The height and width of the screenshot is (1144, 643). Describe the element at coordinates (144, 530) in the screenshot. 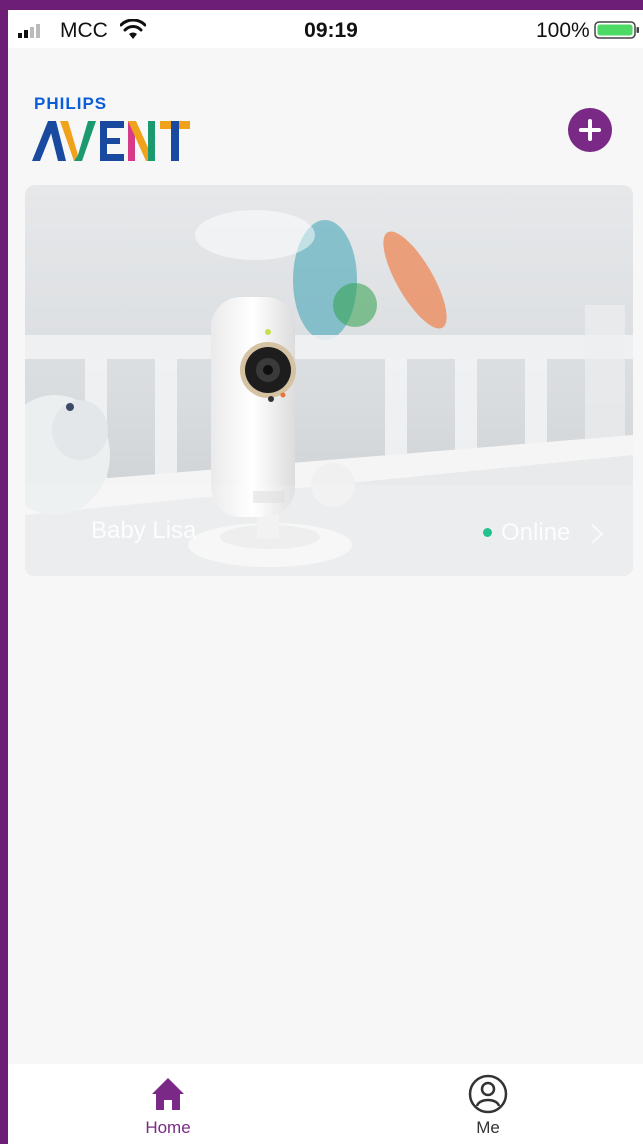

I see `device-name: Baby Lisa` at that location.